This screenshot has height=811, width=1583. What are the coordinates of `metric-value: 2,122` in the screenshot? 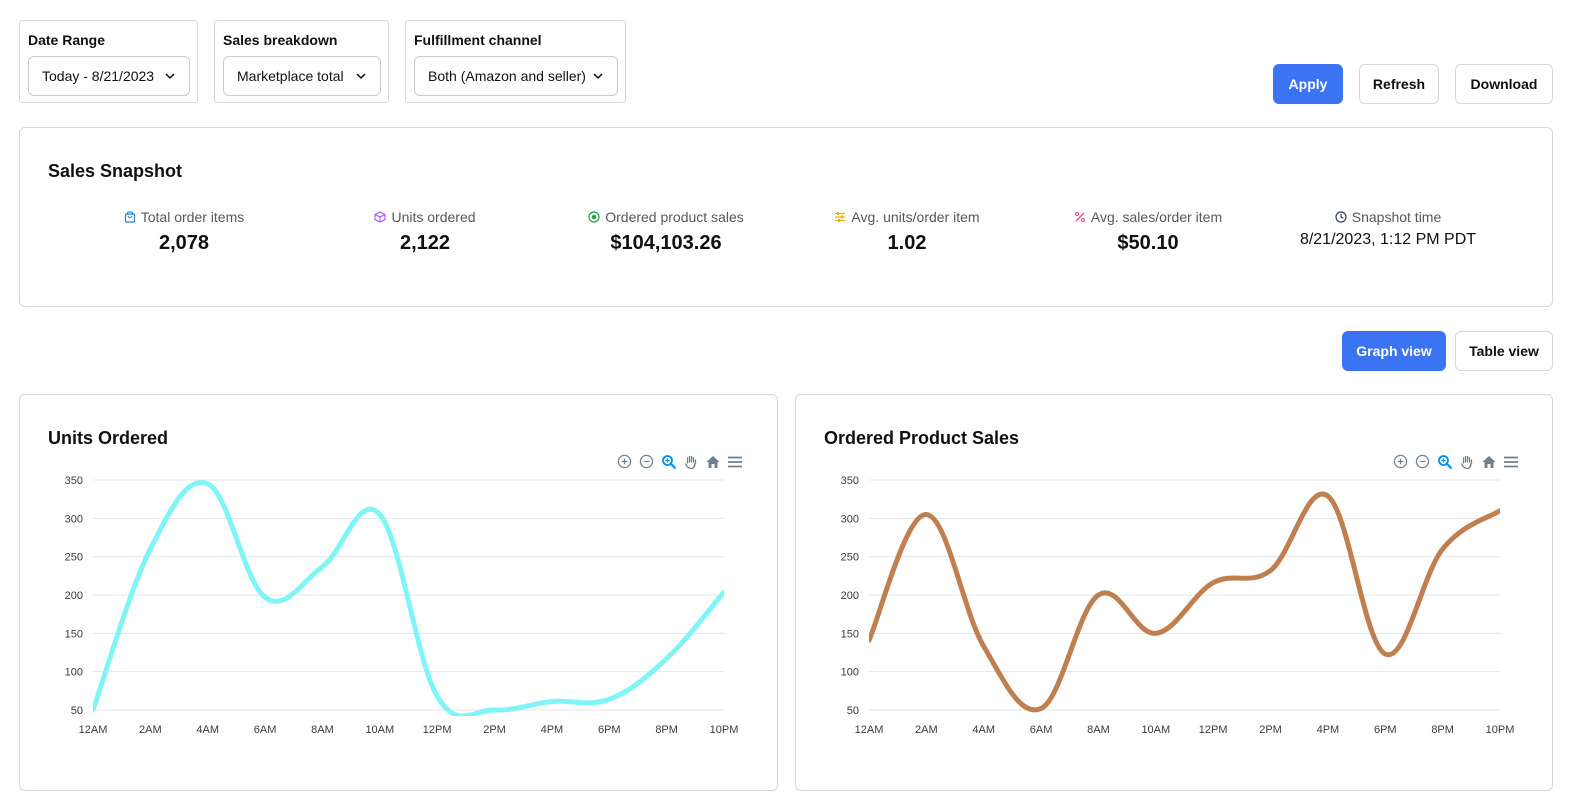 It's located at (425, 243).